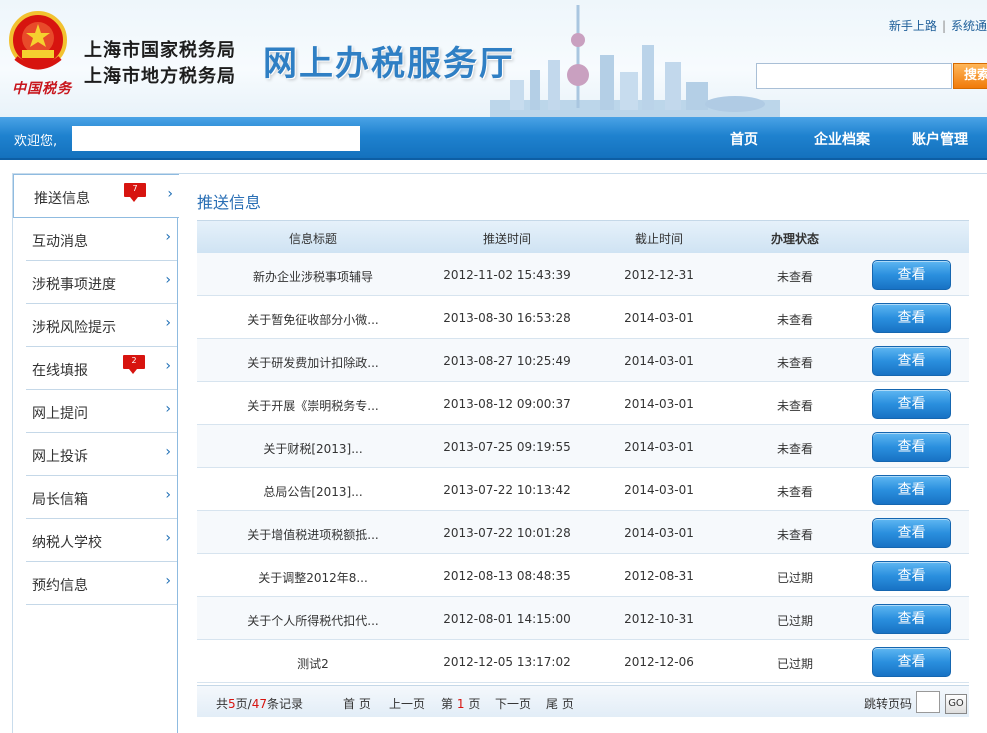  What do you see at coordinates (101, 454) in the screenshot?
I see `sidebar-item-online-complaint: 网上投诉 ›` at bounding box center [101, 454].